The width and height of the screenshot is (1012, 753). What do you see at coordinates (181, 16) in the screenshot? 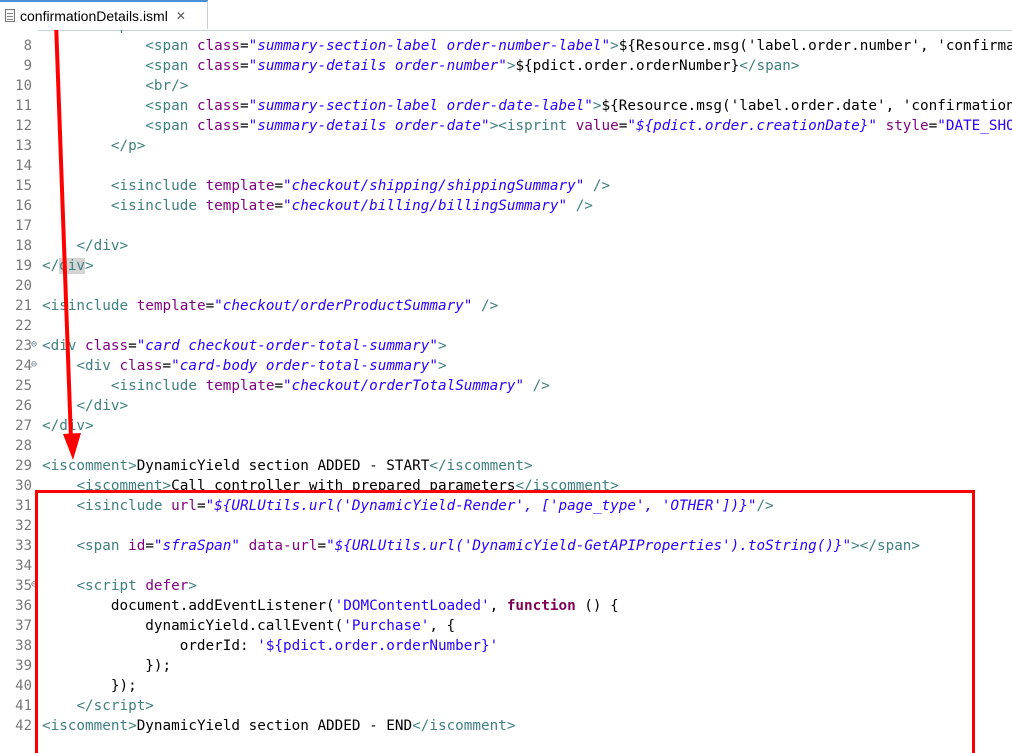
I see `close-icon: ✕` at bounding box center [181, 16].